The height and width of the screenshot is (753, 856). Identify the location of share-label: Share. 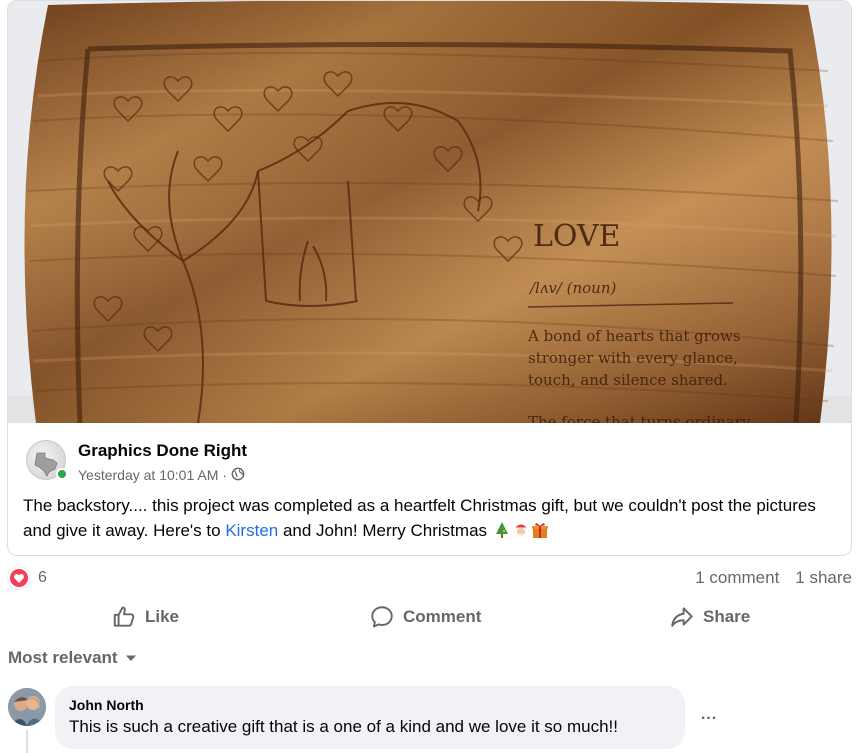
(727, 616).